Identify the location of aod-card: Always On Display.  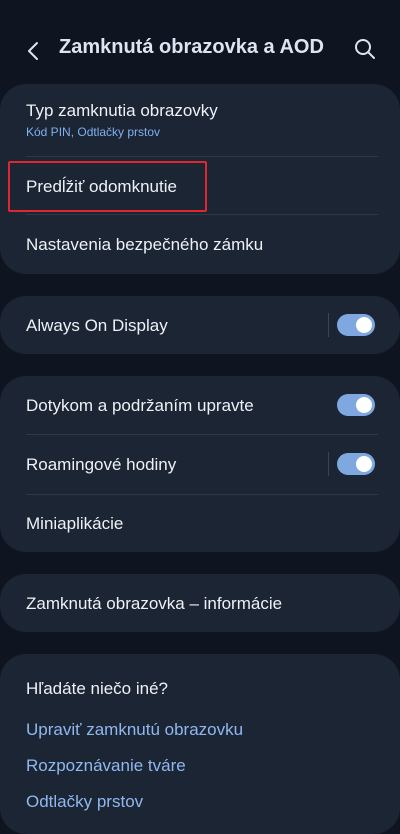
(200, 325).